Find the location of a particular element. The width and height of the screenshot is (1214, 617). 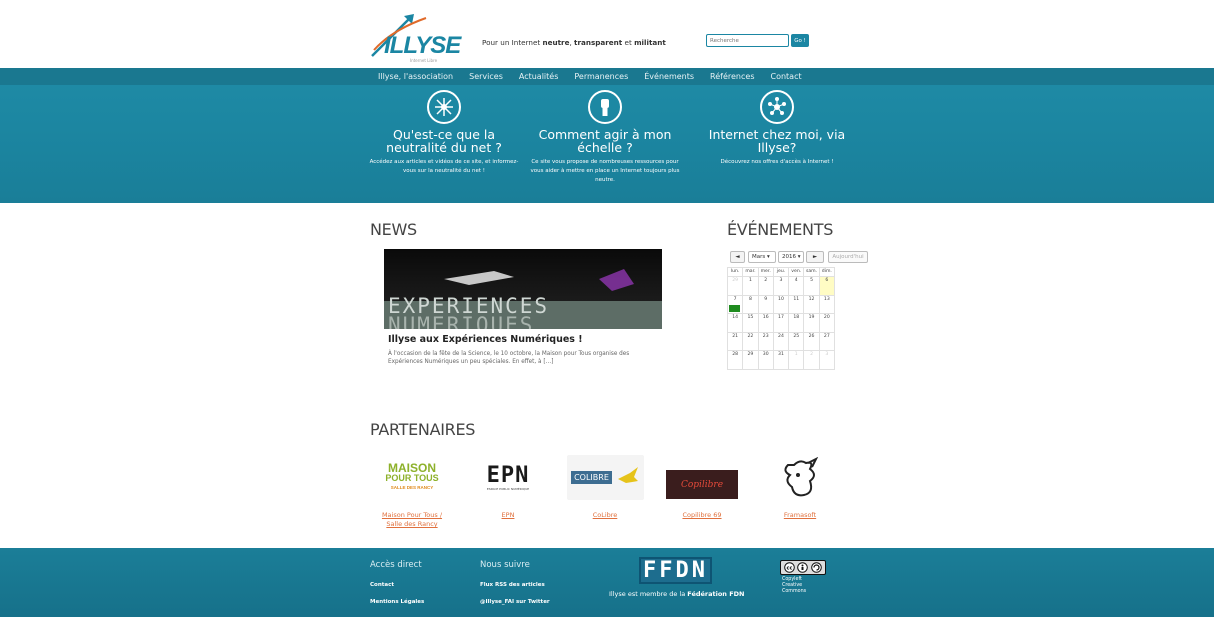

illyse-logo: ILLYSE Internet Libre is located at coordinates (418, 37).